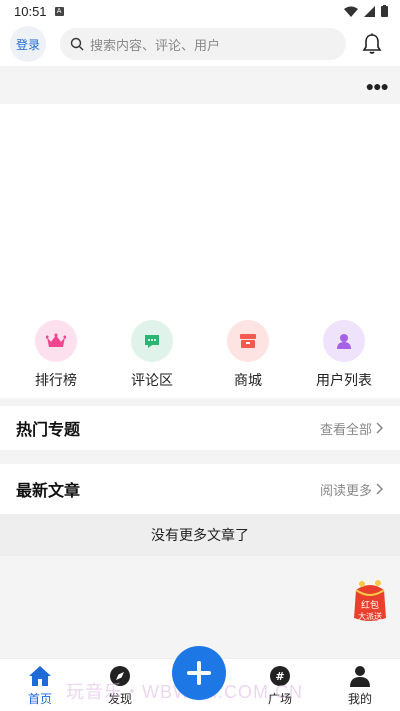 This screenshot has height=711, width=400. I want to click on status-left: 10:51 A, so click(39, 11).